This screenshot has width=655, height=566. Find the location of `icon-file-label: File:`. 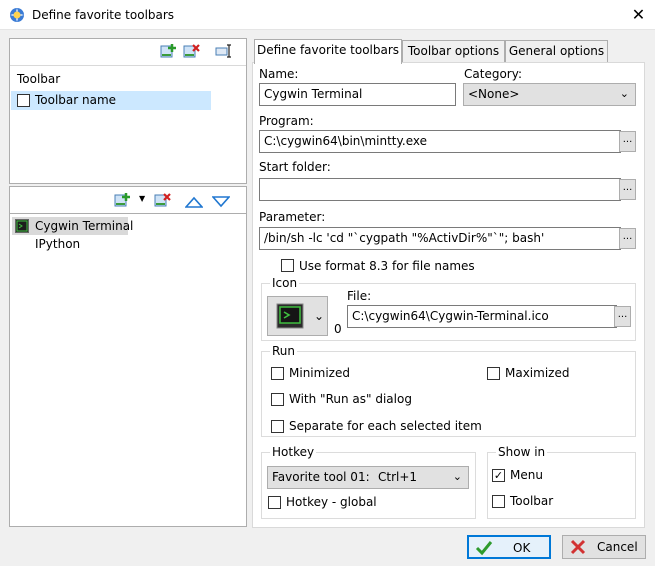

icon-file-label: File: is located at coordinates (359, 296).